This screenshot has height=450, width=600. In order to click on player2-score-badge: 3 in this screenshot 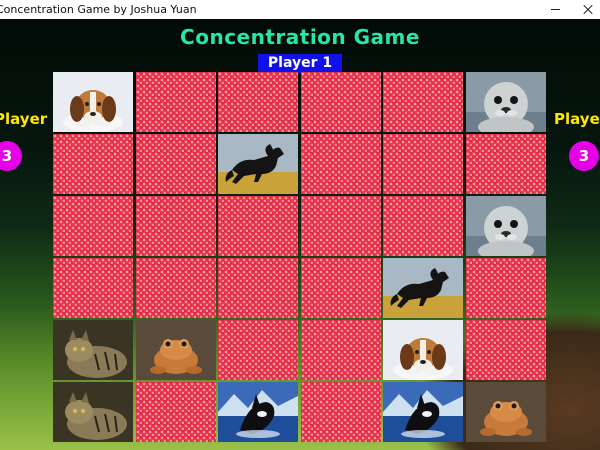, I will do `click(584, 156)`.